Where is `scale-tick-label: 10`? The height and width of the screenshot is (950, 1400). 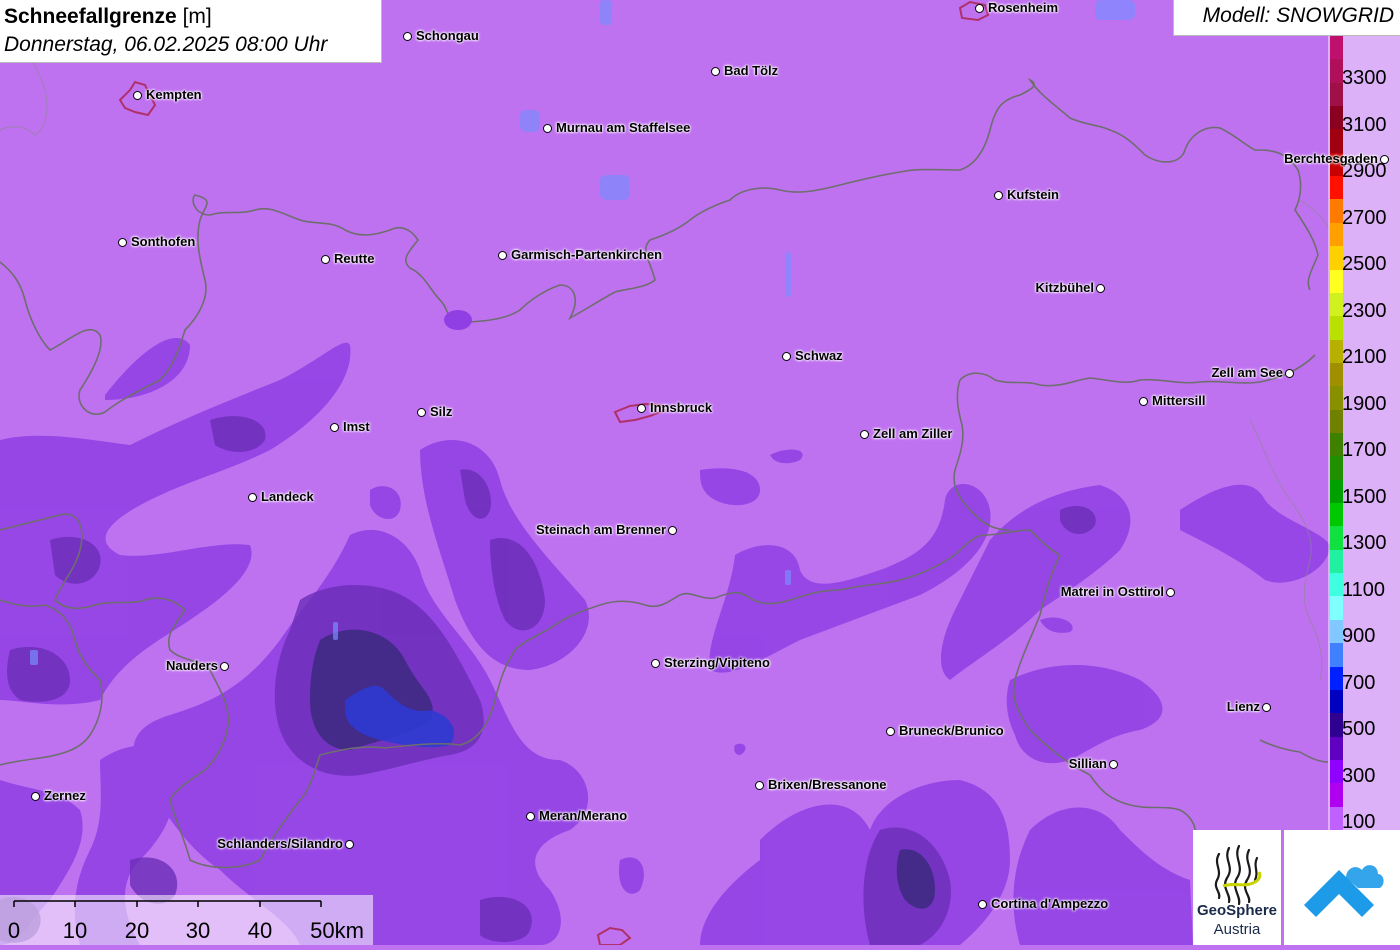 scale-tick-label: 10 is located at coordinates (75, 930).